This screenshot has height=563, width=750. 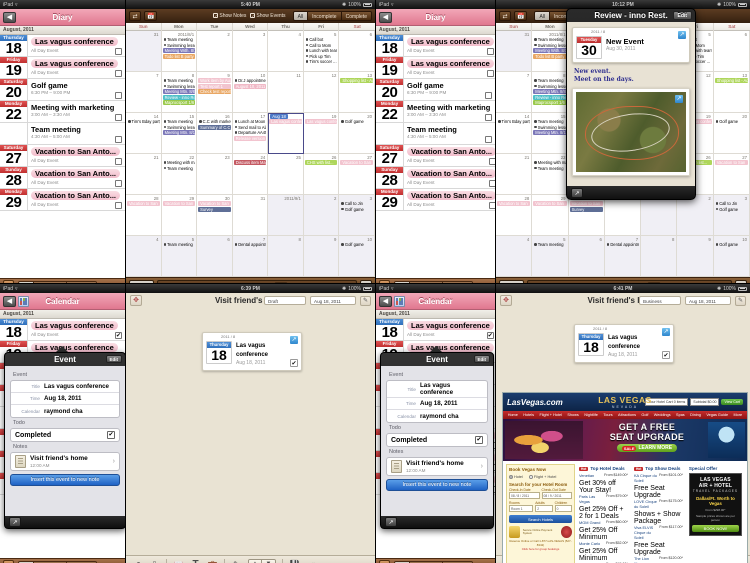 What do you see at coordinates (356, 16) in the screenshot?
I see `filter-tab-complete: Complete` at bounding box center [356, 16].